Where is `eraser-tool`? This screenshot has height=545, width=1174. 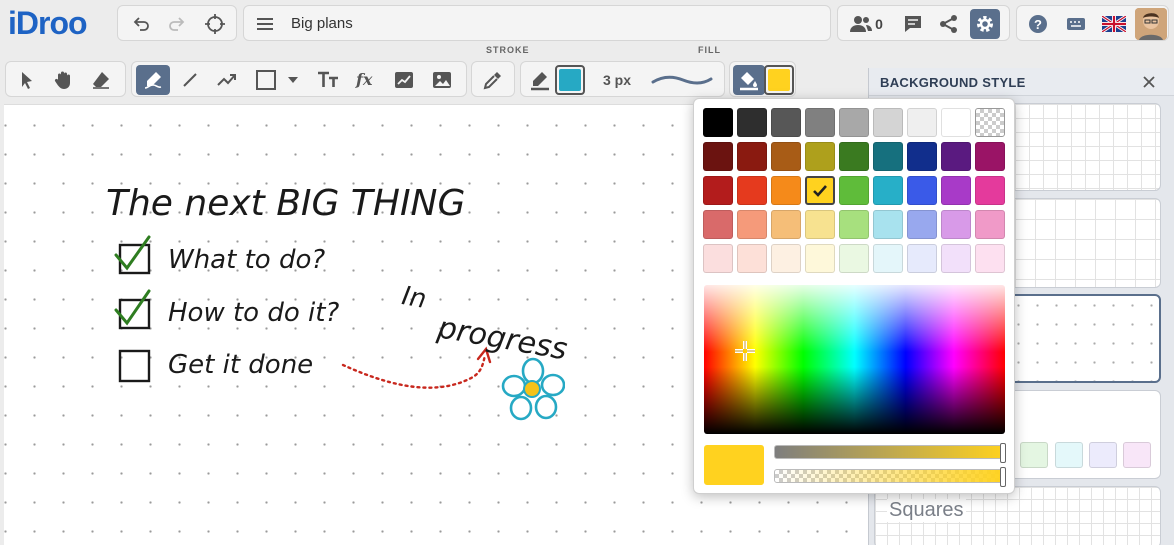 eraser-tool is located at coordinates (101, 80).